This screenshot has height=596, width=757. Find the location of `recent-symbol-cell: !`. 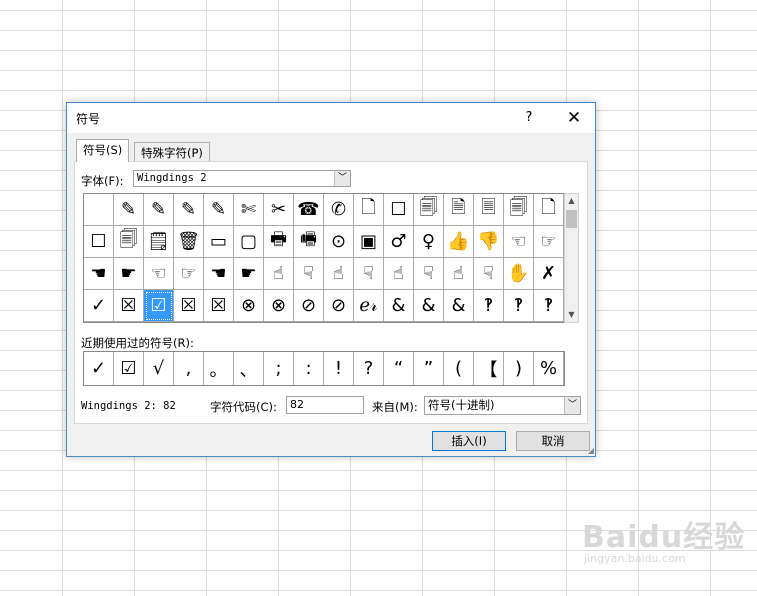

recent-symbol-cell: ! is located at coordinates (339, 368).